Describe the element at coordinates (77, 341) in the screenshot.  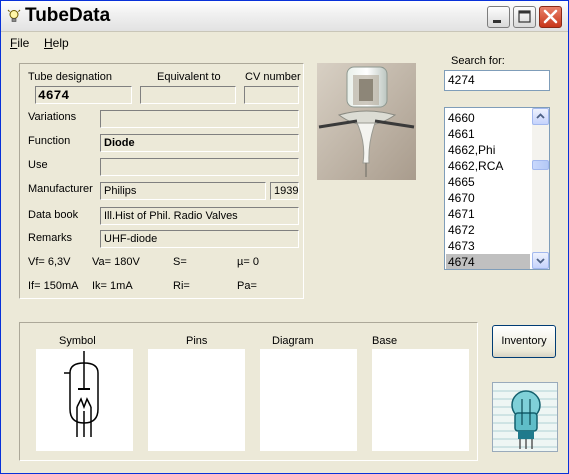
I see `symbol-label: Symbol` at that location.